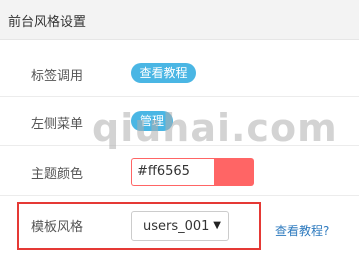 Image resolution: width=359 pixels, height=267 pixels. I want to click on color-swatch, so click(234, 172).